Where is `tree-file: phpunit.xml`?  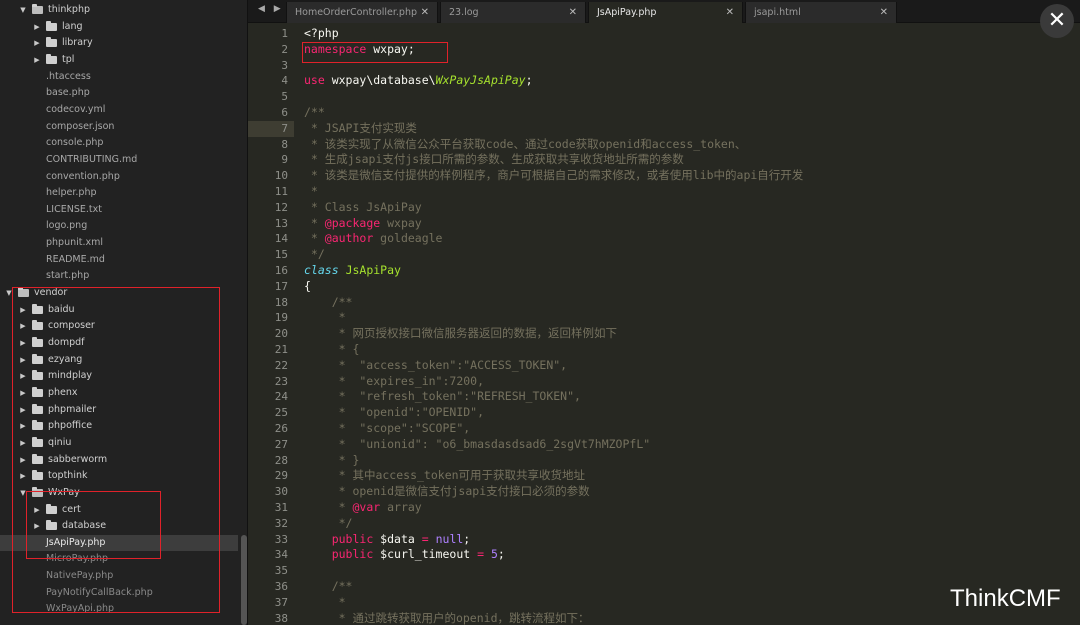 tree-file: phpunit.xml is located at coordinates (119, 243).